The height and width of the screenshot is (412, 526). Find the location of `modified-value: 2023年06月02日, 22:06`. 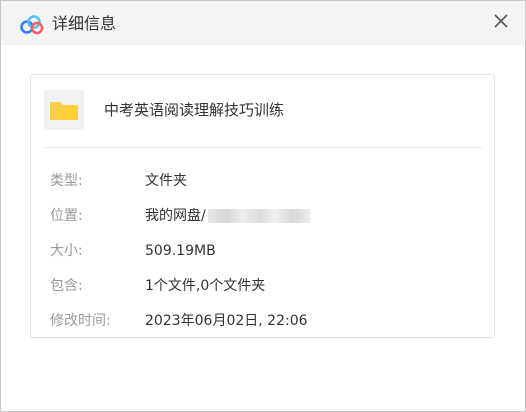

modified-value: 2023年06月02日, 22:06 is located at coordinates (226, 321).